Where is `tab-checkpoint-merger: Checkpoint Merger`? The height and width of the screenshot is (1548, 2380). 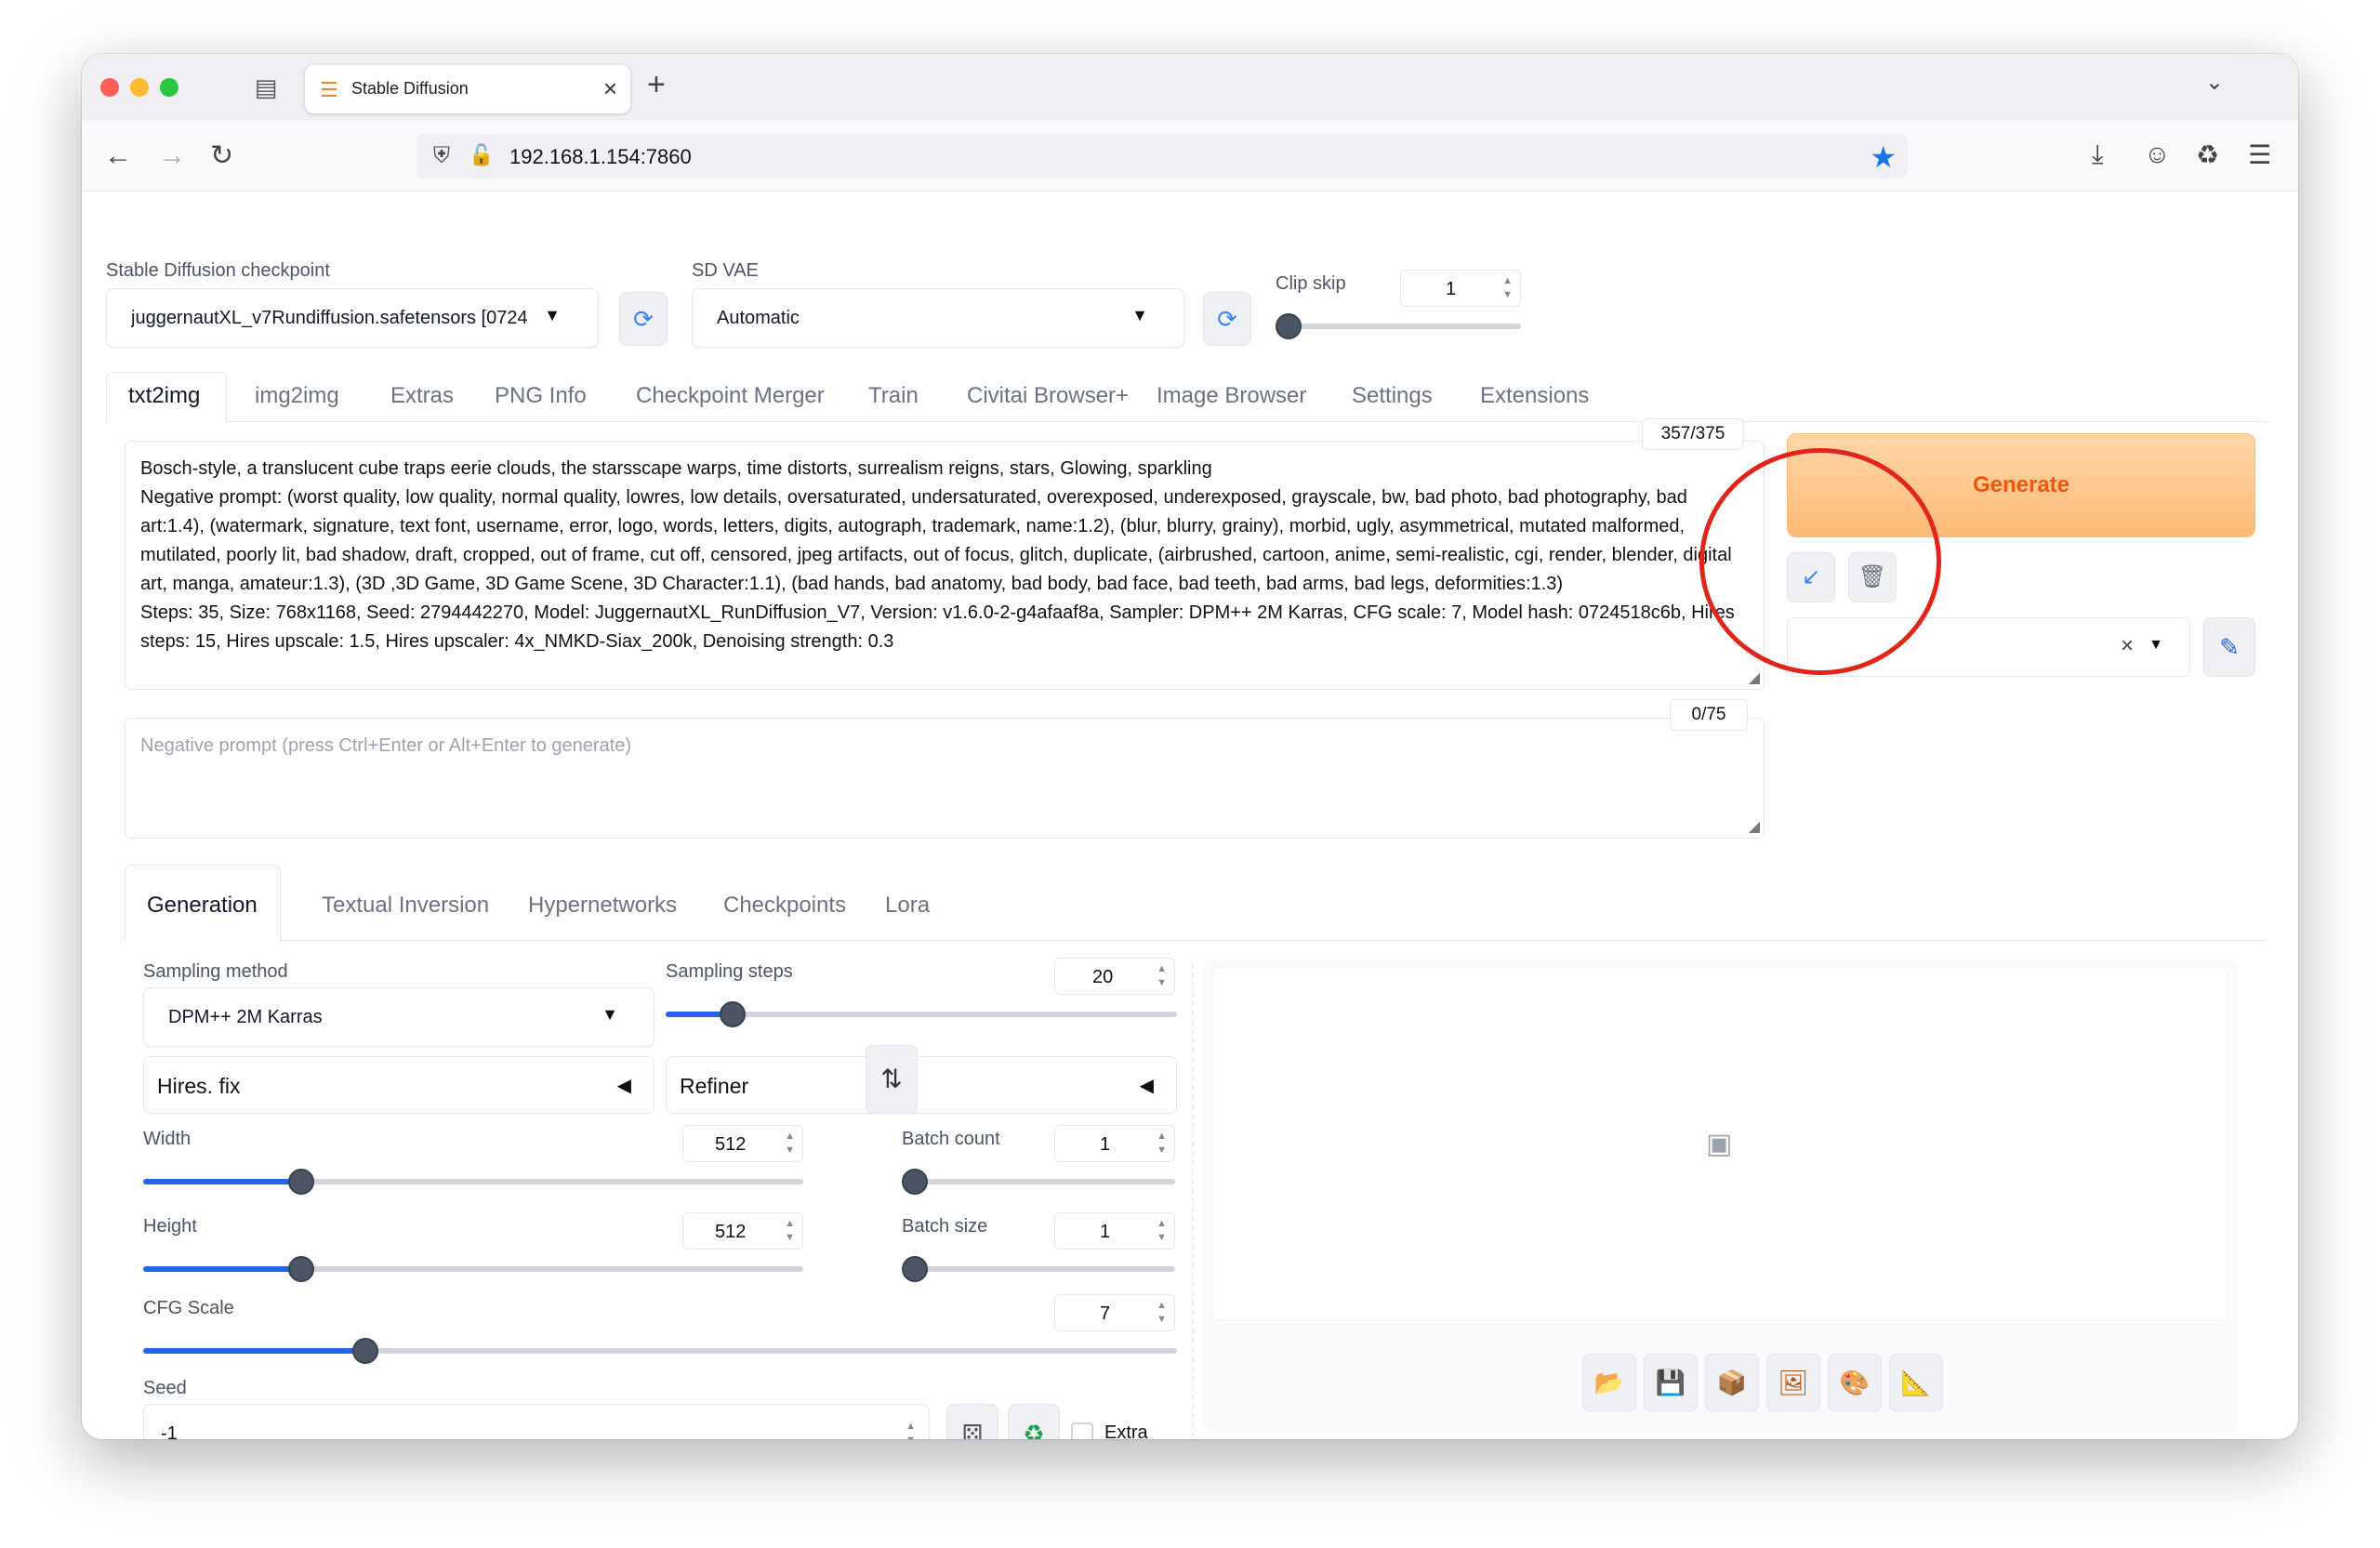 tab-checkpoint-merger: Checkpoint Merger is located at coordinates (730, 396).